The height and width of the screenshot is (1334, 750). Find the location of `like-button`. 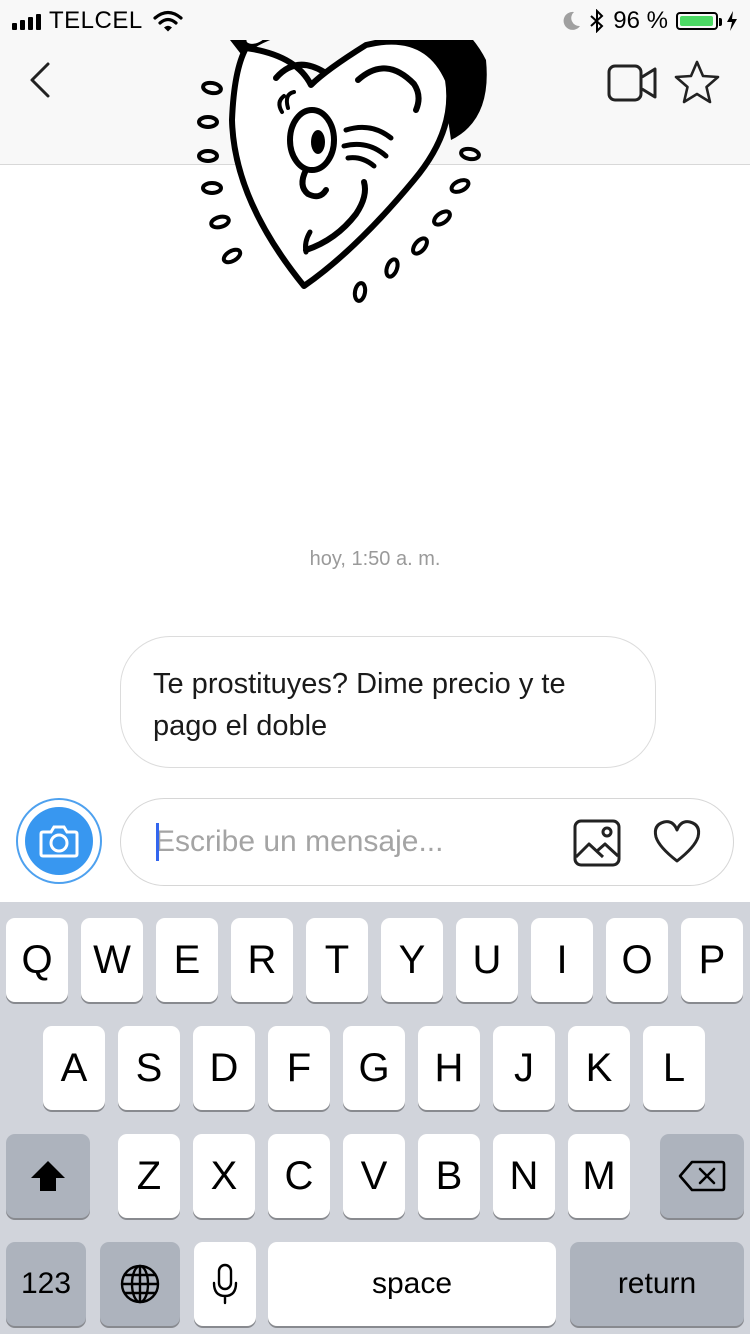

like-button is located at coordinates (677, 842).